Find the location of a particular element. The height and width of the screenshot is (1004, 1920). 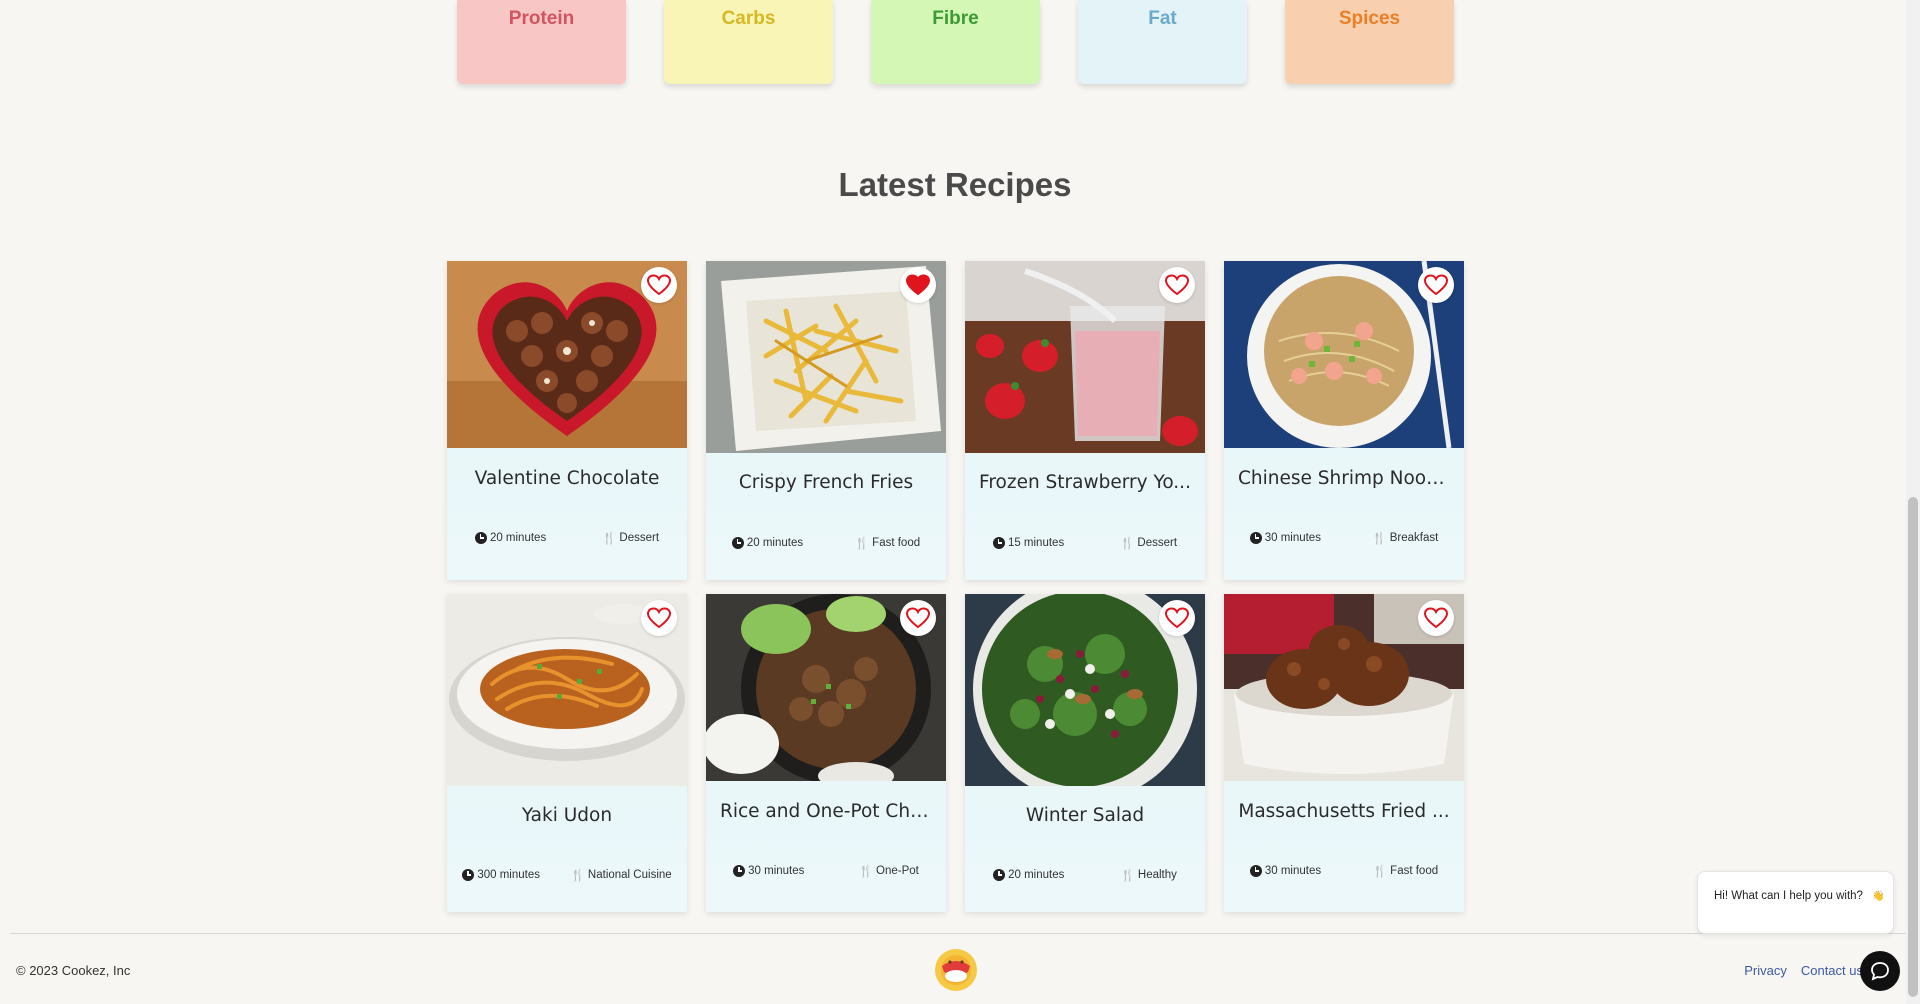

chat-open-button is located at coordinates (1880, 971).